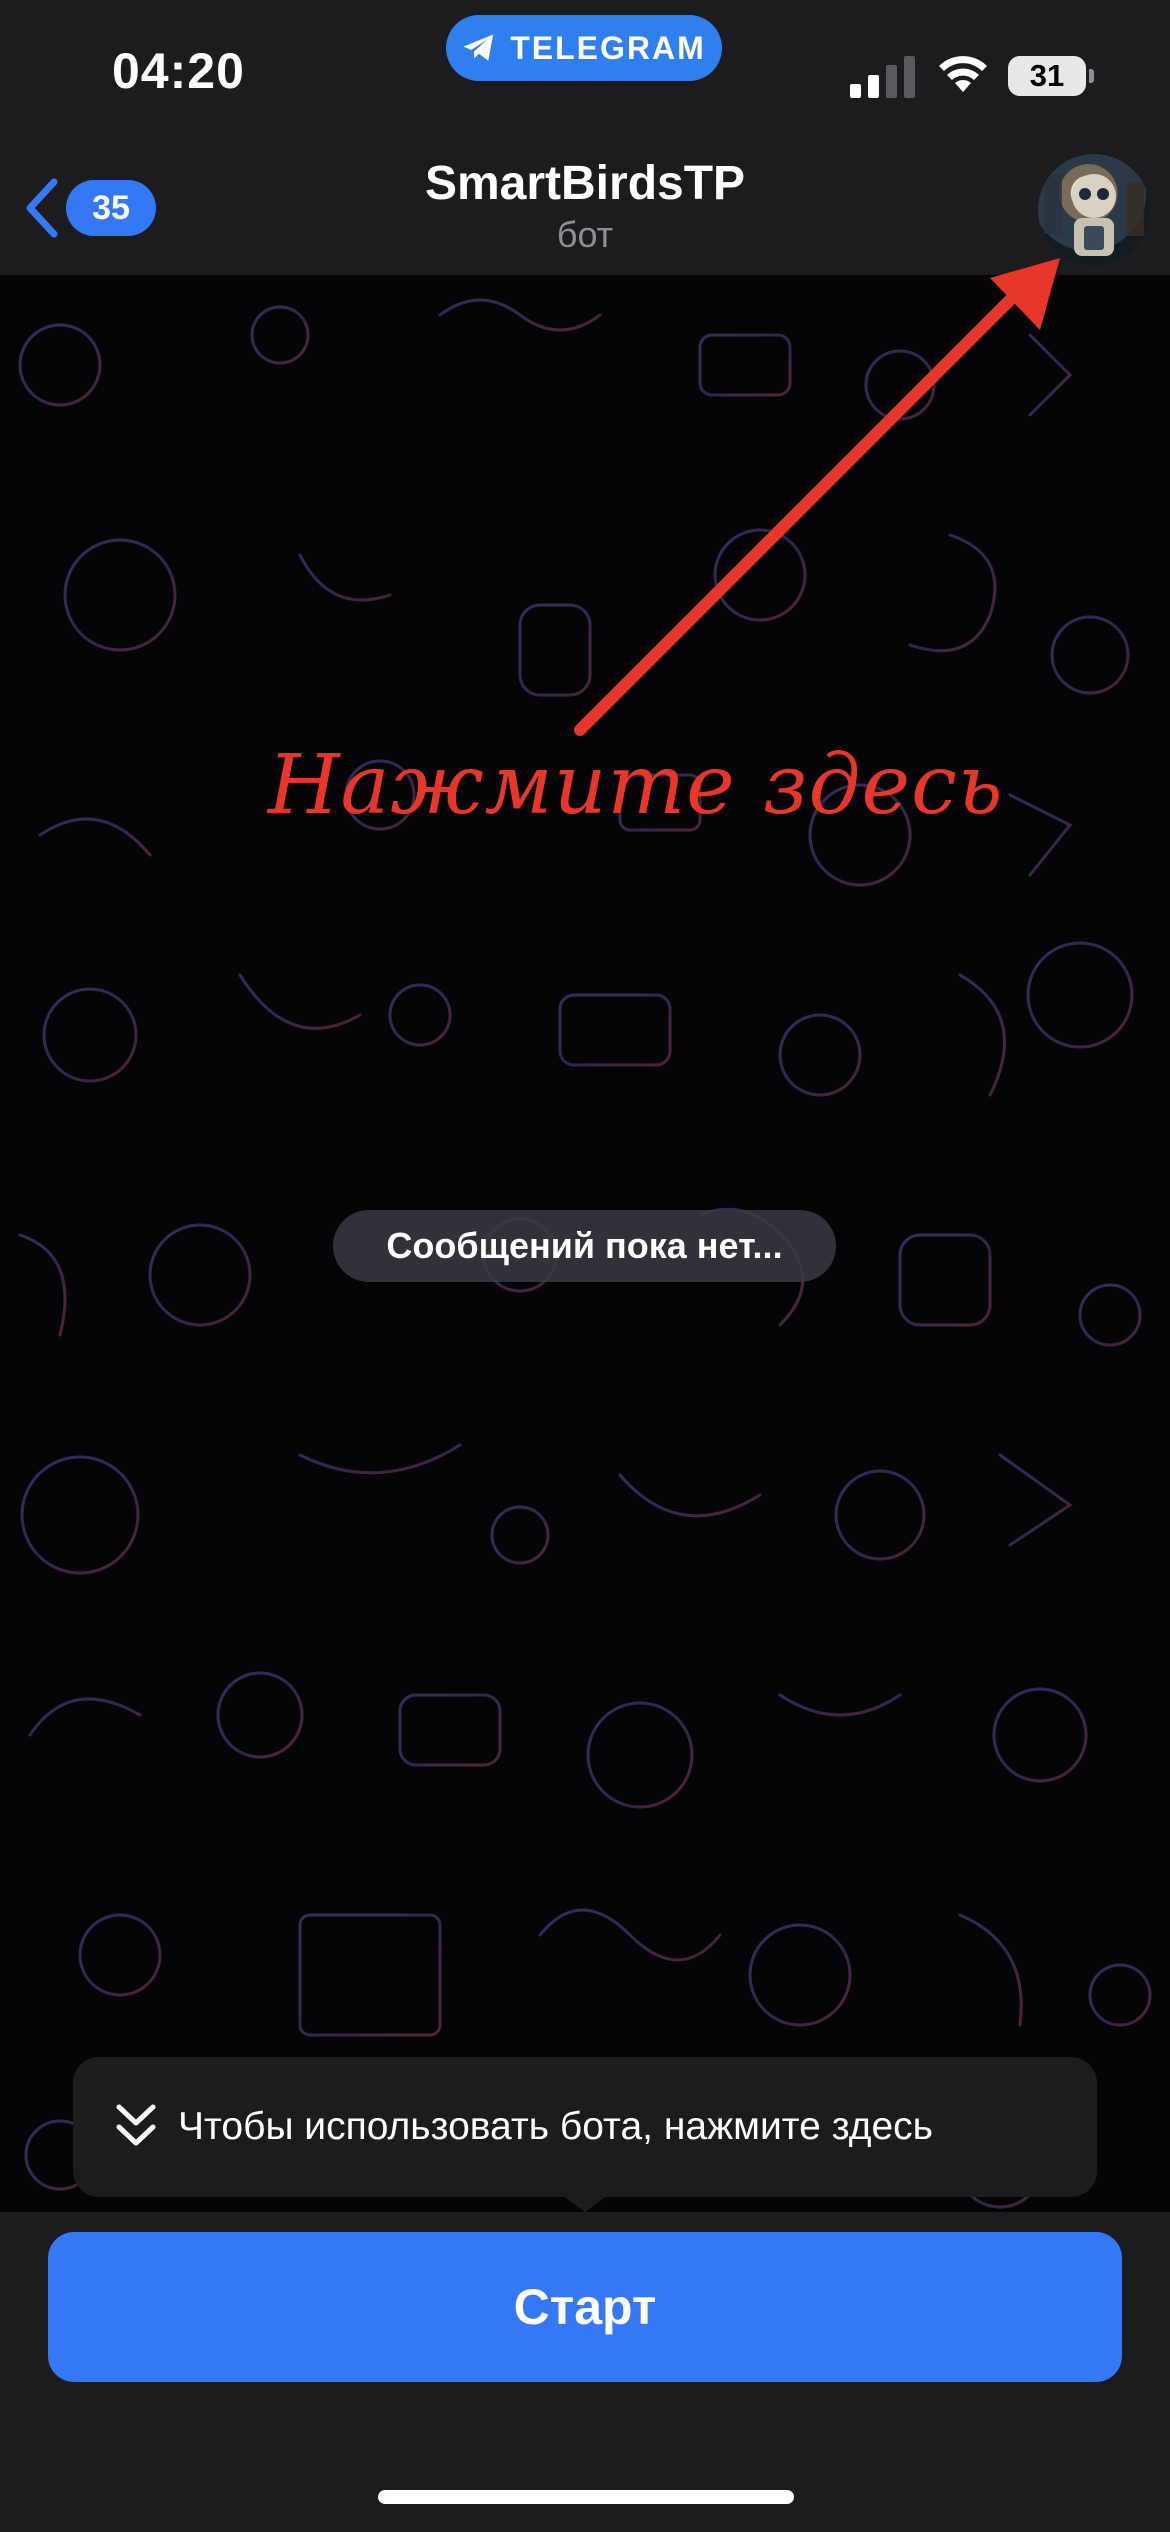  I want to click on home-indicator, so click(586, 2497).